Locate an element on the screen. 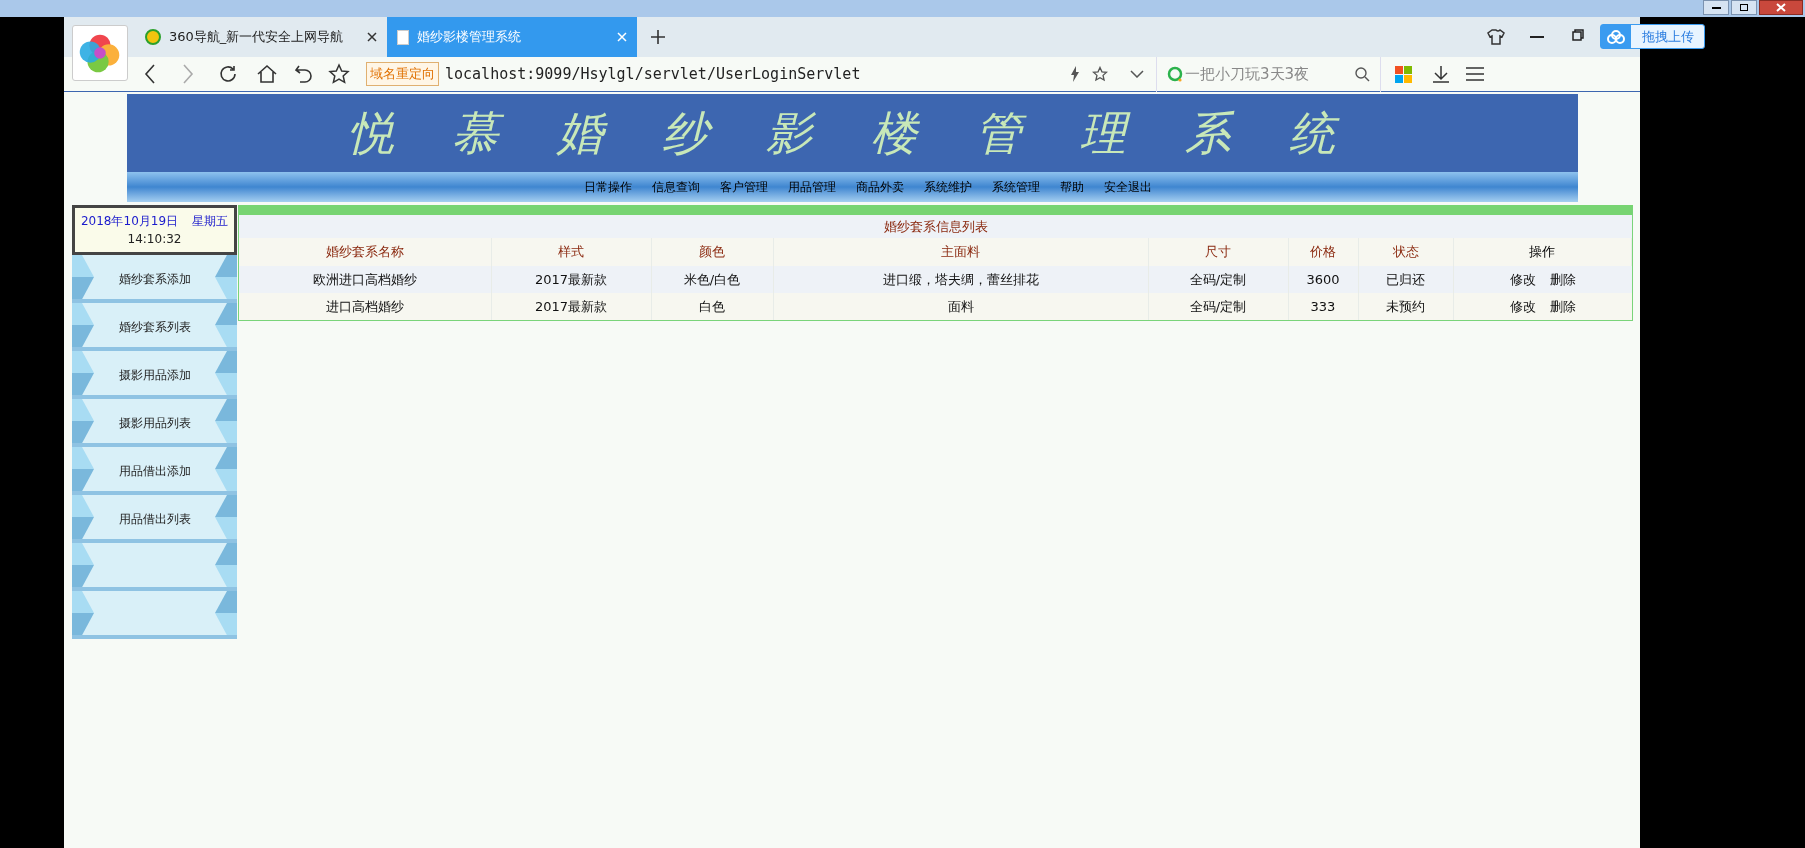 The image size is (1805, 848). table-cell: 3600 is located at coordinates (1323, 279).